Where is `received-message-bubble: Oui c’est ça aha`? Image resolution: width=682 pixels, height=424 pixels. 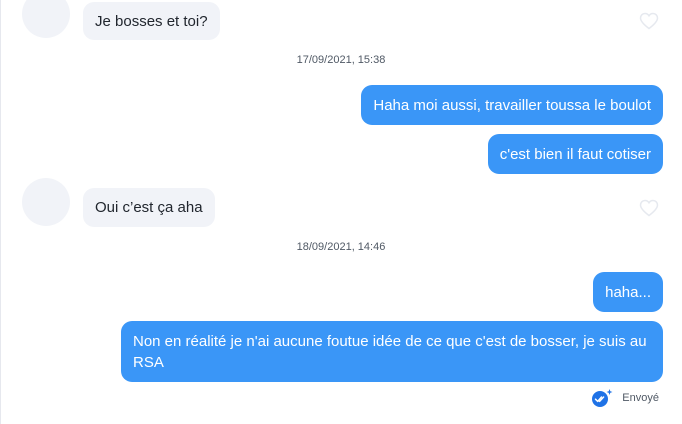 received-message-bubble: Oui c’est ça aha is located at coordinates (149, 207).